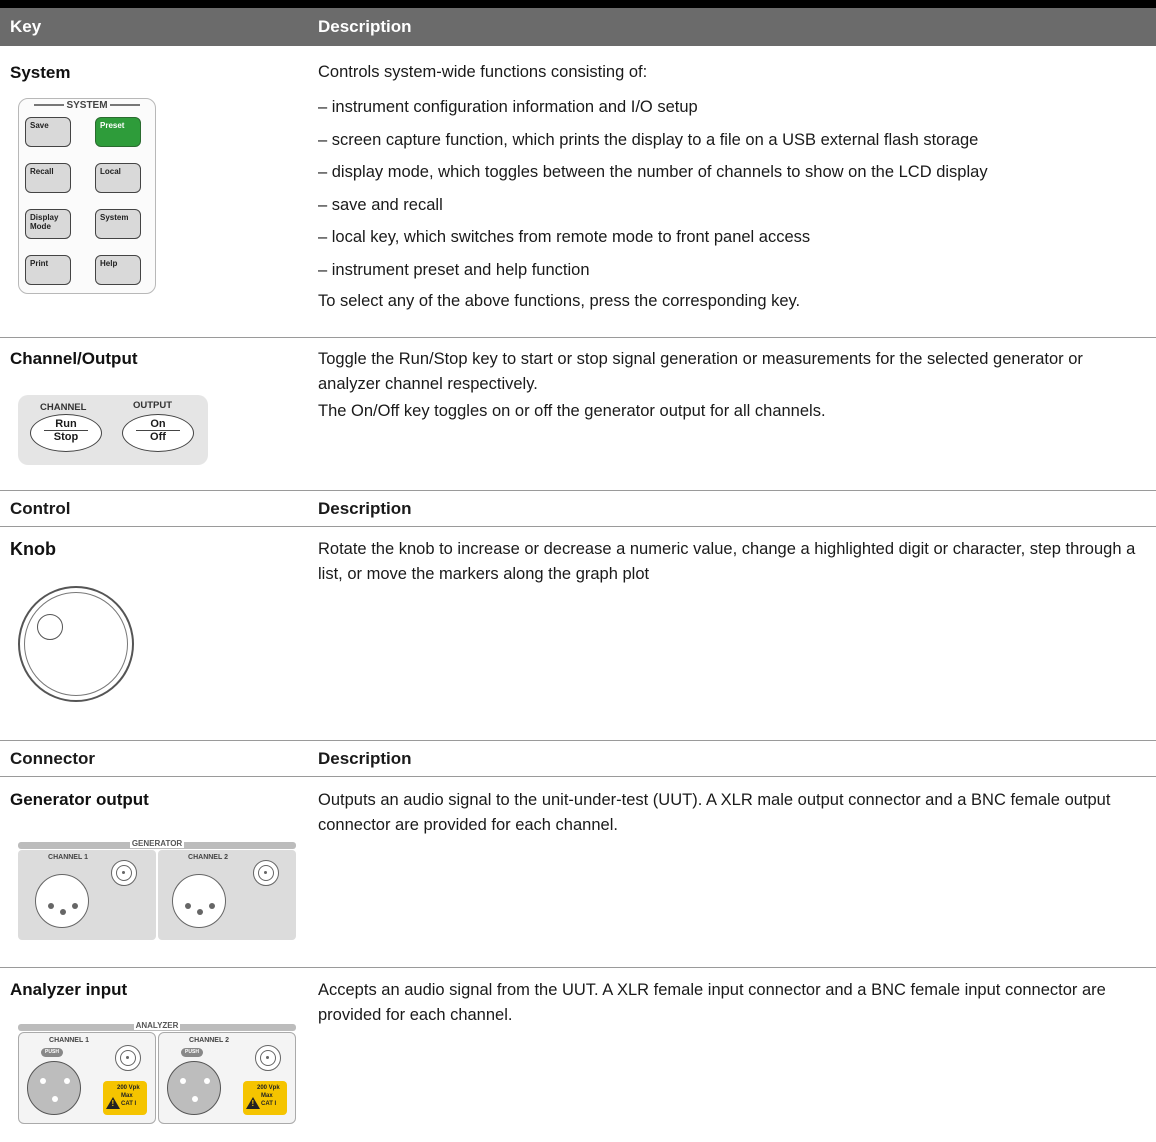  Describe the element at coordinates (52, 758) in the screenshot. I see `connector-header: Connector` at that location.